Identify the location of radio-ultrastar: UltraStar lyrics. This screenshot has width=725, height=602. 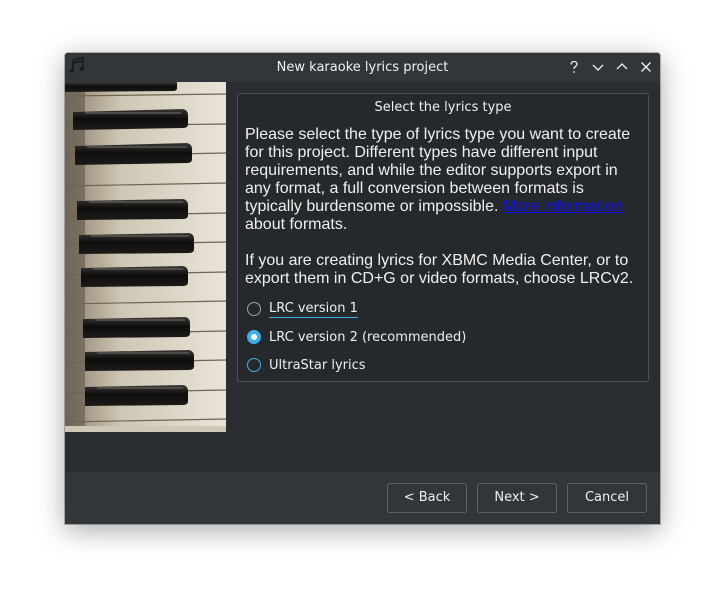
(306, 365).